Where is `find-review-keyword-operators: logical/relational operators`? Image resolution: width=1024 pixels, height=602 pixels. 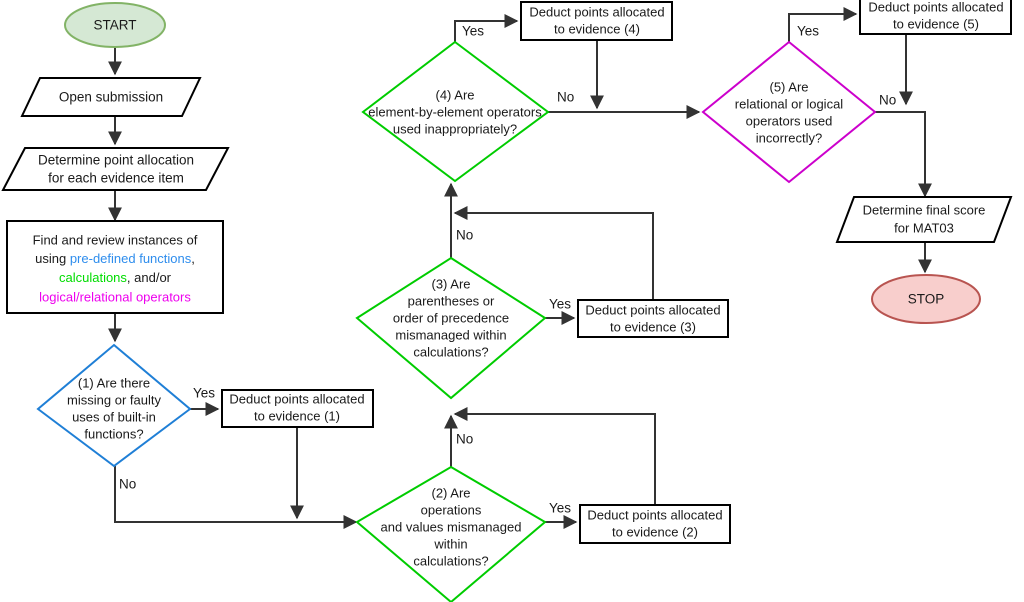
find-review-keyword-operators: logical/relational operators is located at coordinates (115, 296).